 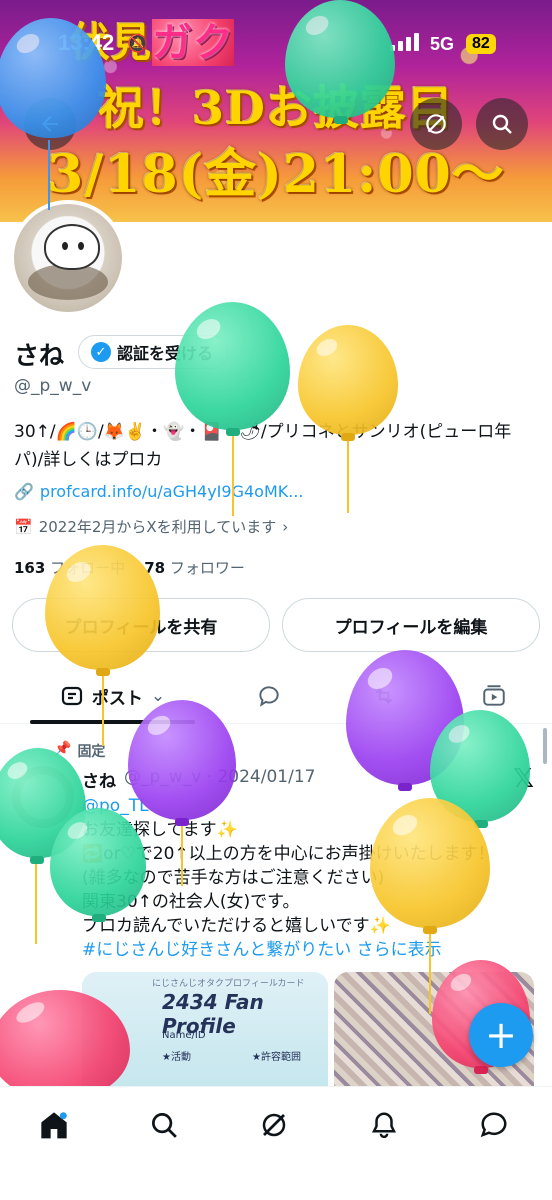 I want to click on cellular-signal-icon, so click(x=404, y=42).